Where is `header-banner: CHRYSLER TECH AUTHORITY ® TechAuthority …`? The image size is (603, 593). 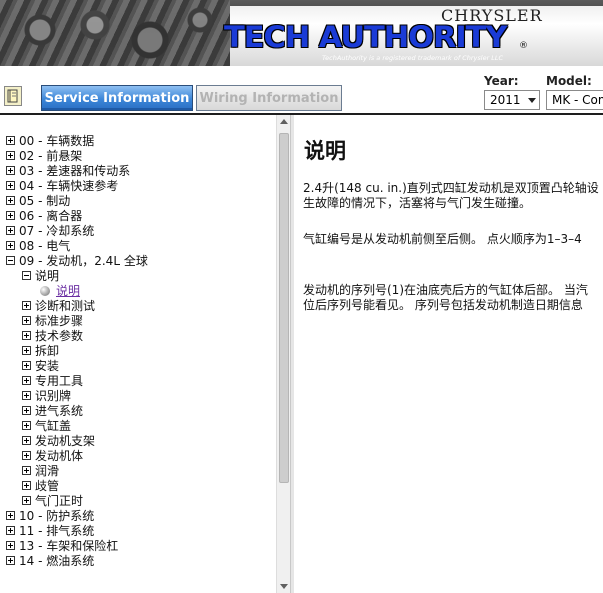
header-banner: CHRYSLER TECH AUTHORITY ® TechAuthority … is located at coordinates (301, 33).